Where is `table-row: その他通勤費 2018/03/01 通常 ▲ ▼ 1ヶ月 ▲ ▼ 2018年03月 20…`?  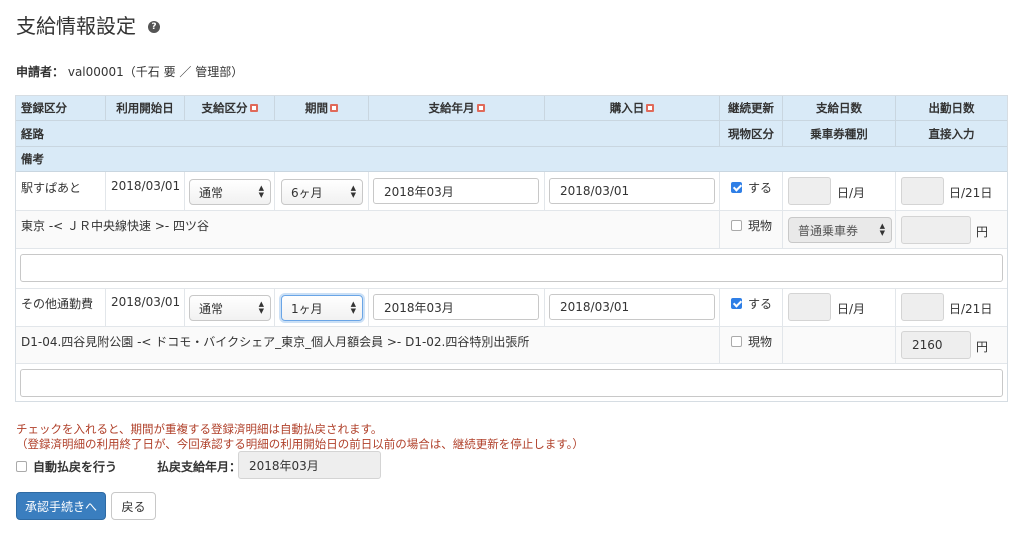
table-row: その他通勤費 2018/03/01 通常 ▲ ▼ 1ヶ月 ▲ ▼ 2018年03月 20… is located at coordinates (511, 308).